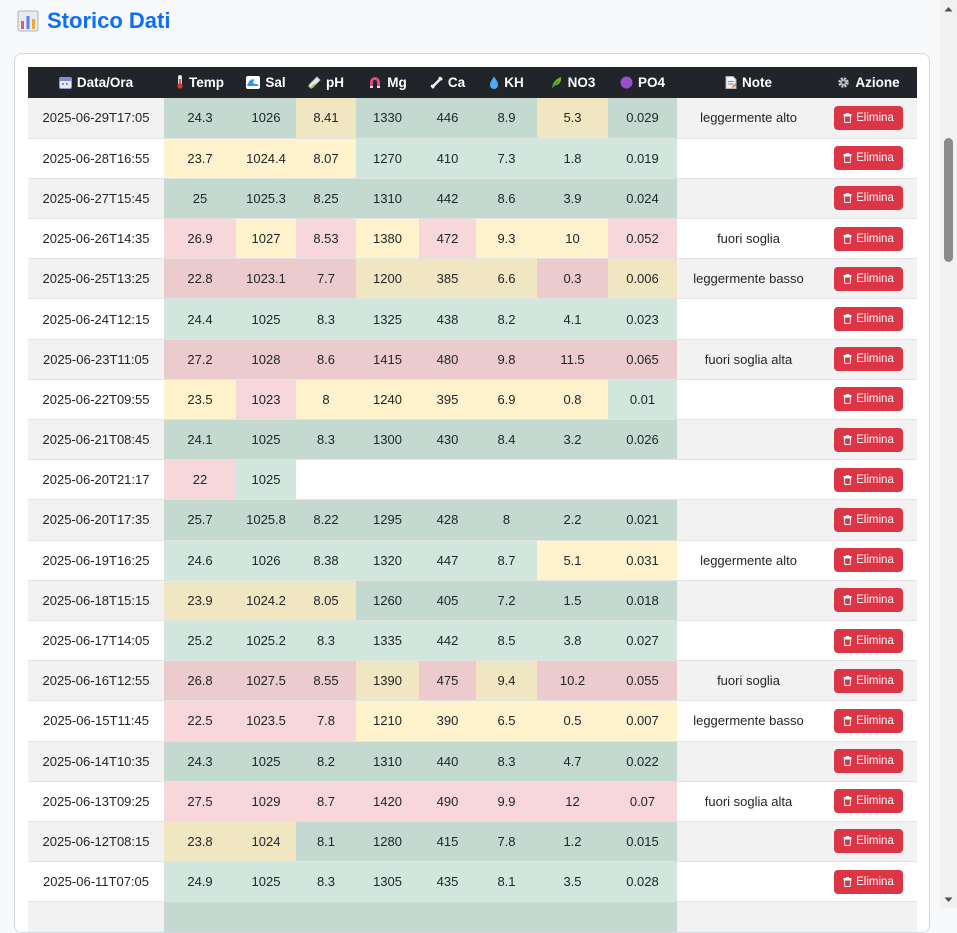 The height and width of the screenshot is (933, 957). What do you see at coordinates (96, 82) in the screenshot?
I see `col-header-date: Data/Ora` at bounding box center [96, 82].